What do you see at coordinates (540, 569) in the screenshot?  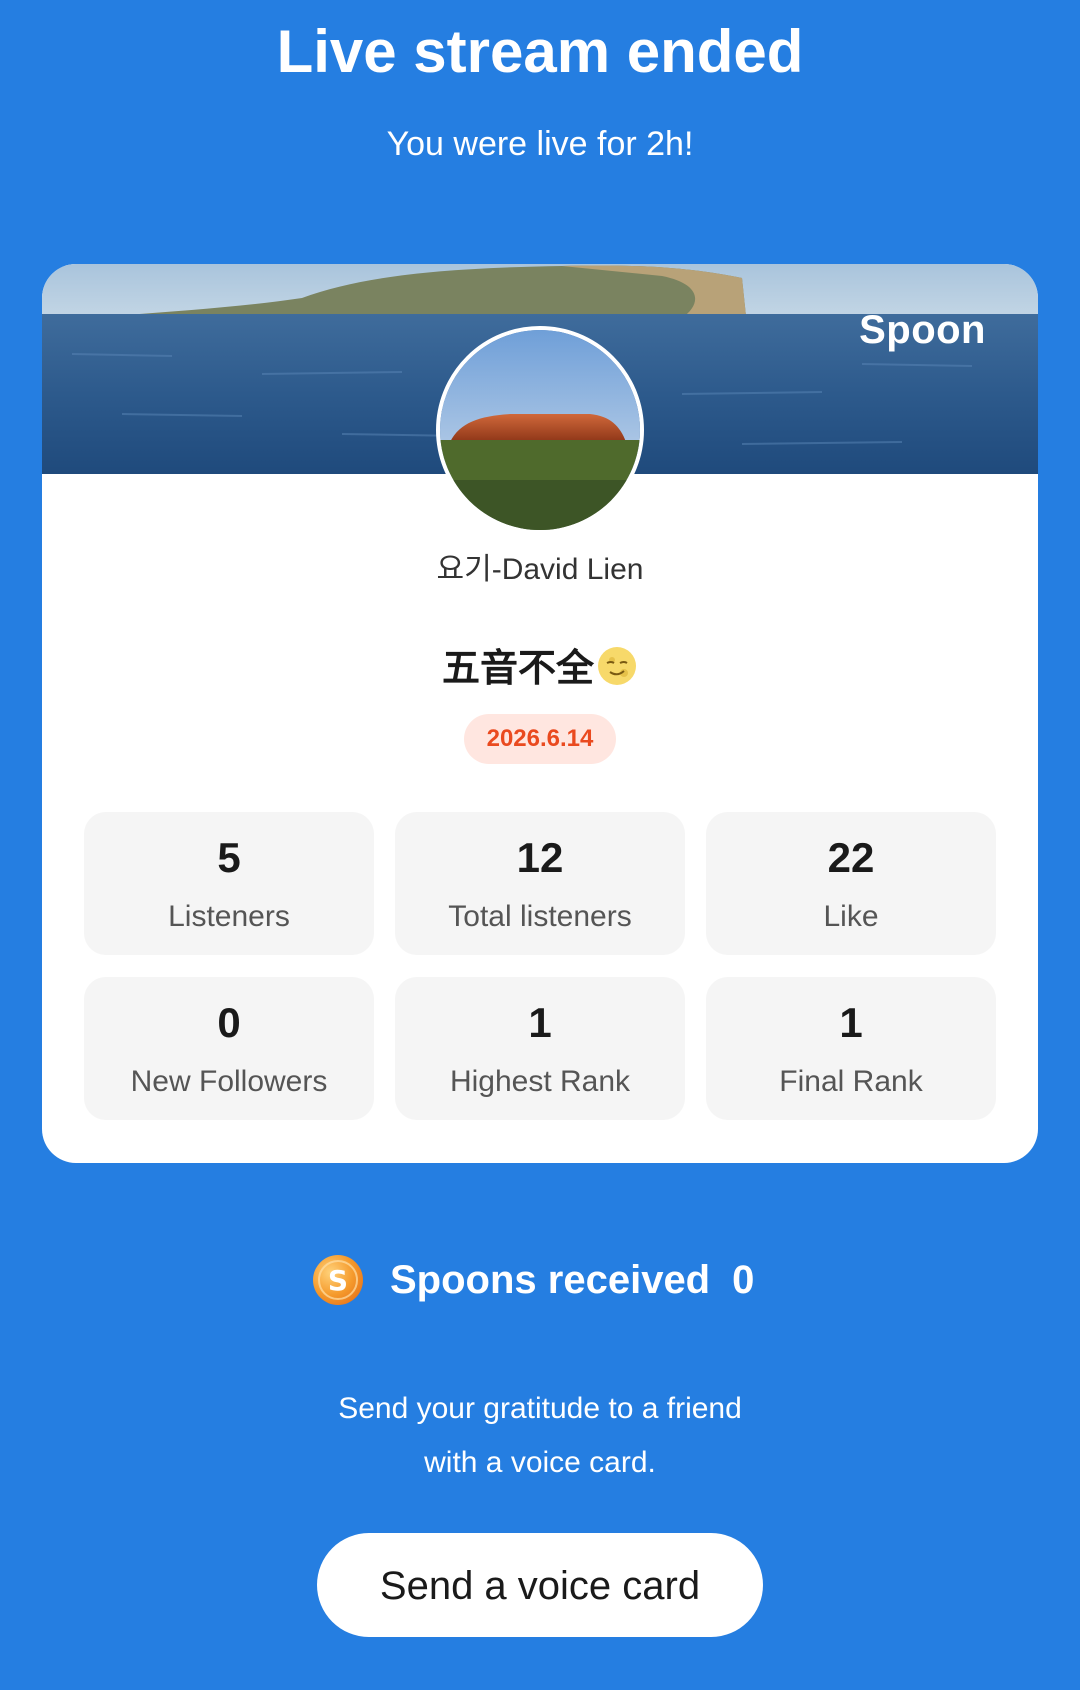 I see `host-name: 요기-David Lien` at bounding box center [540, 569].